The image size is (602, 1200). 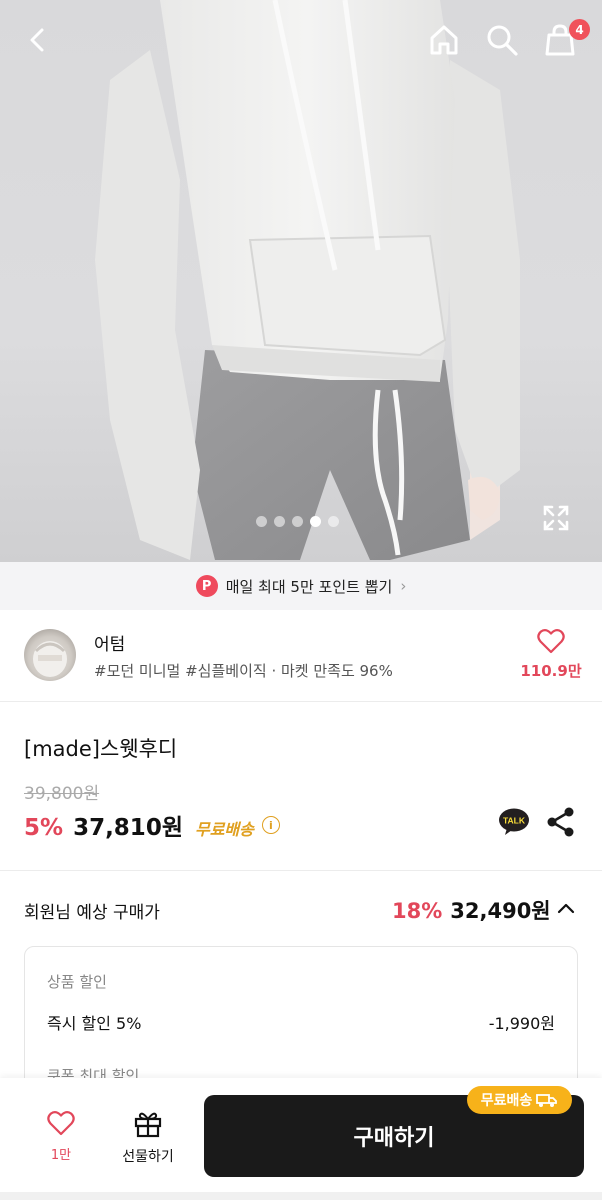 I want to click on section-divider, so click(x=301, y=870).